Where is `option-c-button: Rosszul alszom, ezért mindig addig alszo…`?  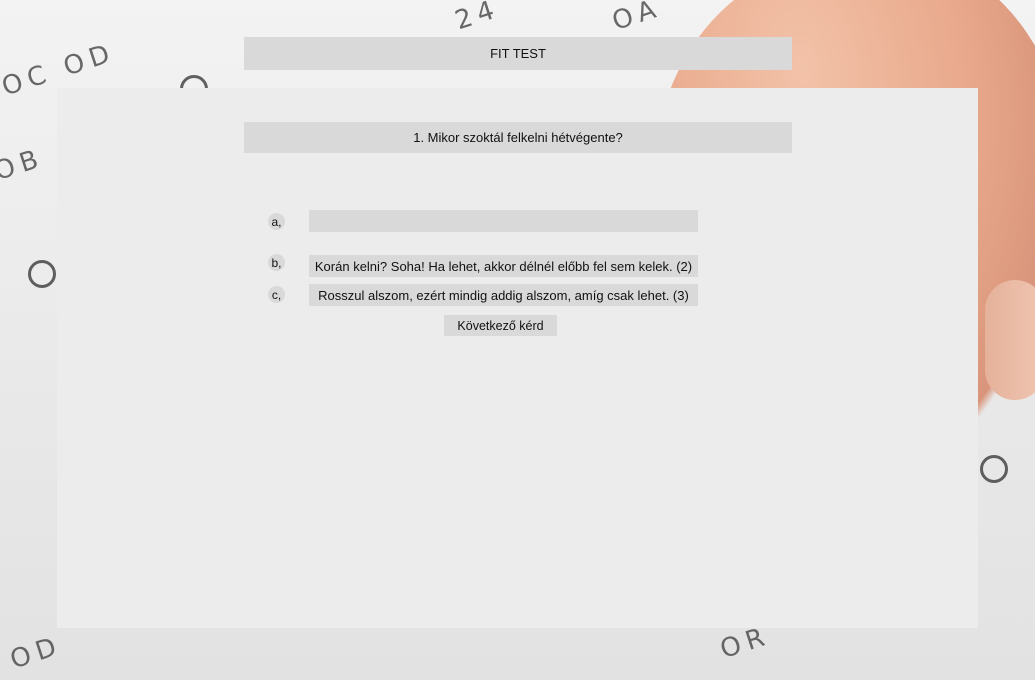 option-c-button: Rosszul alszom, ezért mindig addig alszo… is located at coordinates (503, 295).